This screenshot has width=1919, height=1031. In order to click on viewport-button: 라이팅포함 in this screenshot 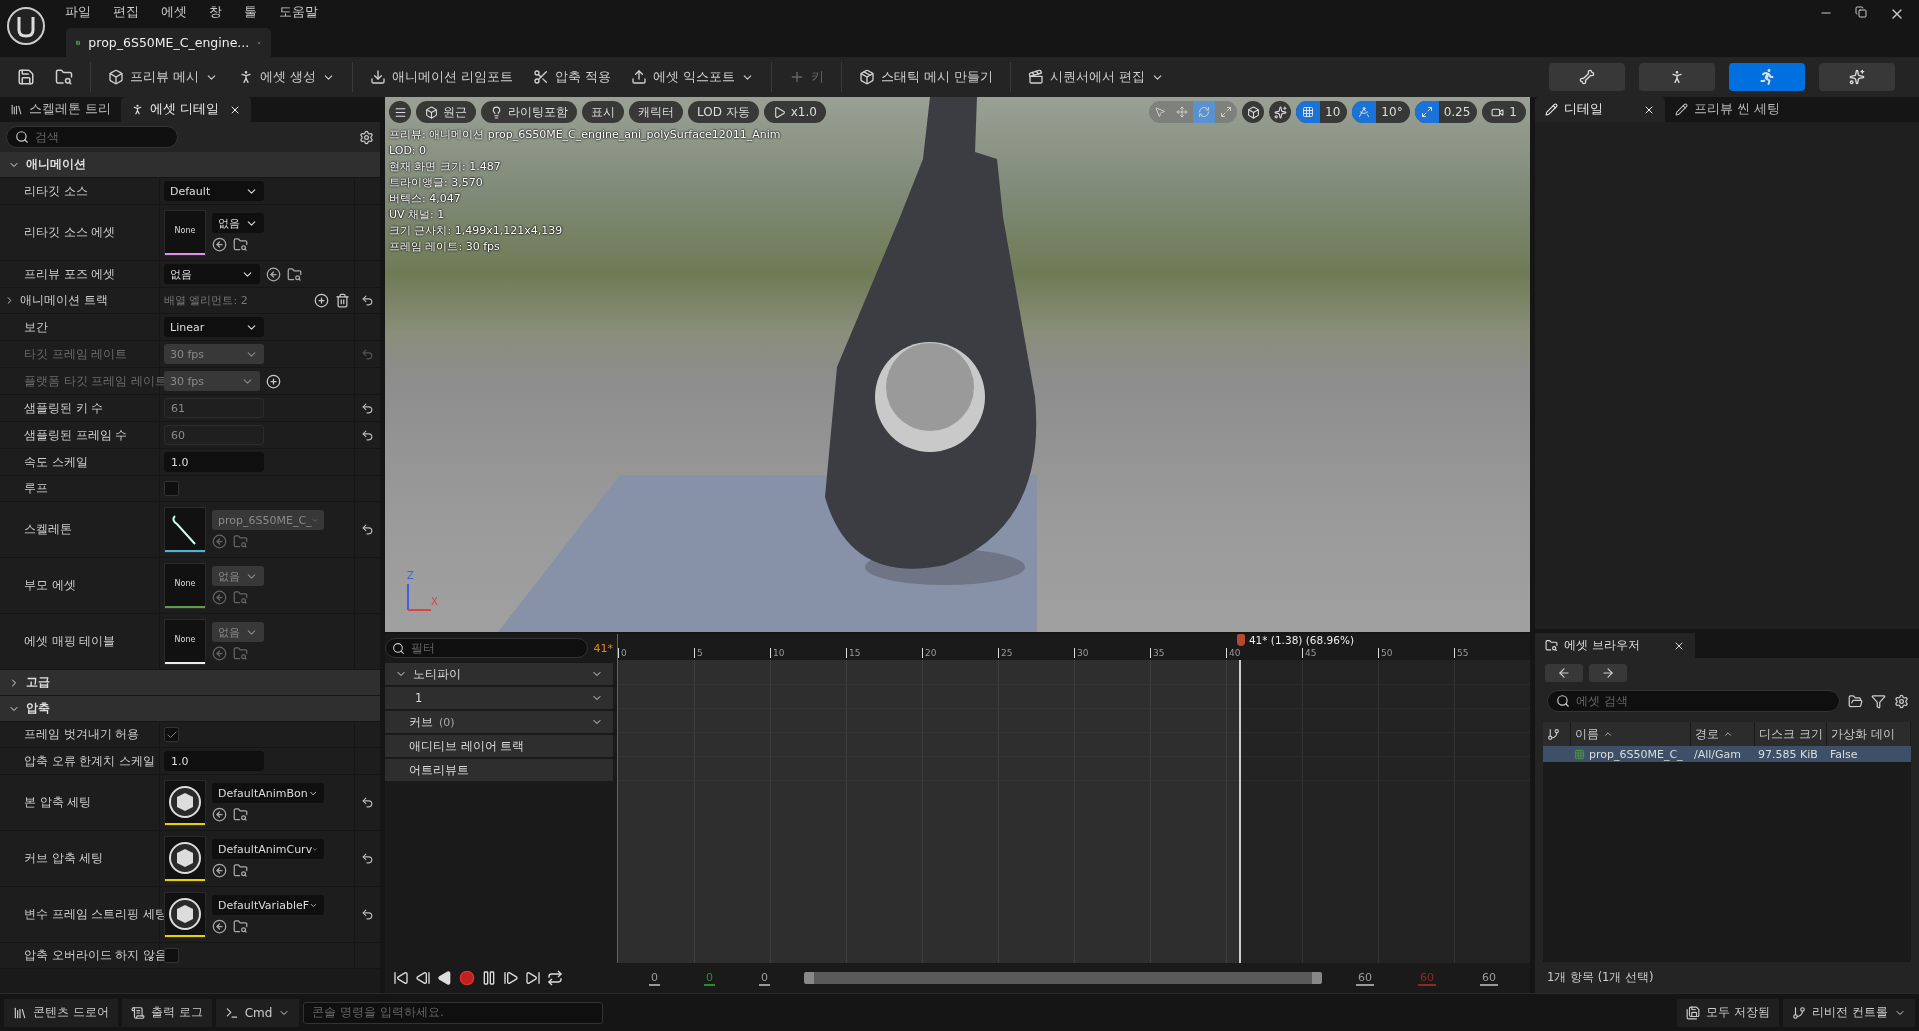, I will do `click(529, 112)`.